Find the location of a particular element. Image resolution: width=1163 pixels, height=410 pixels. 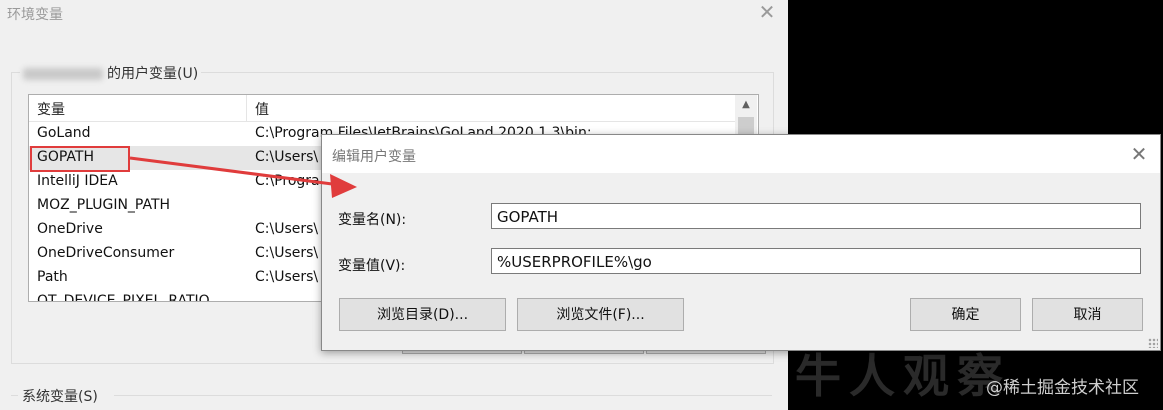

watermark-text: @稀土掘金技术社区 is located at coordinates (1062, 388).